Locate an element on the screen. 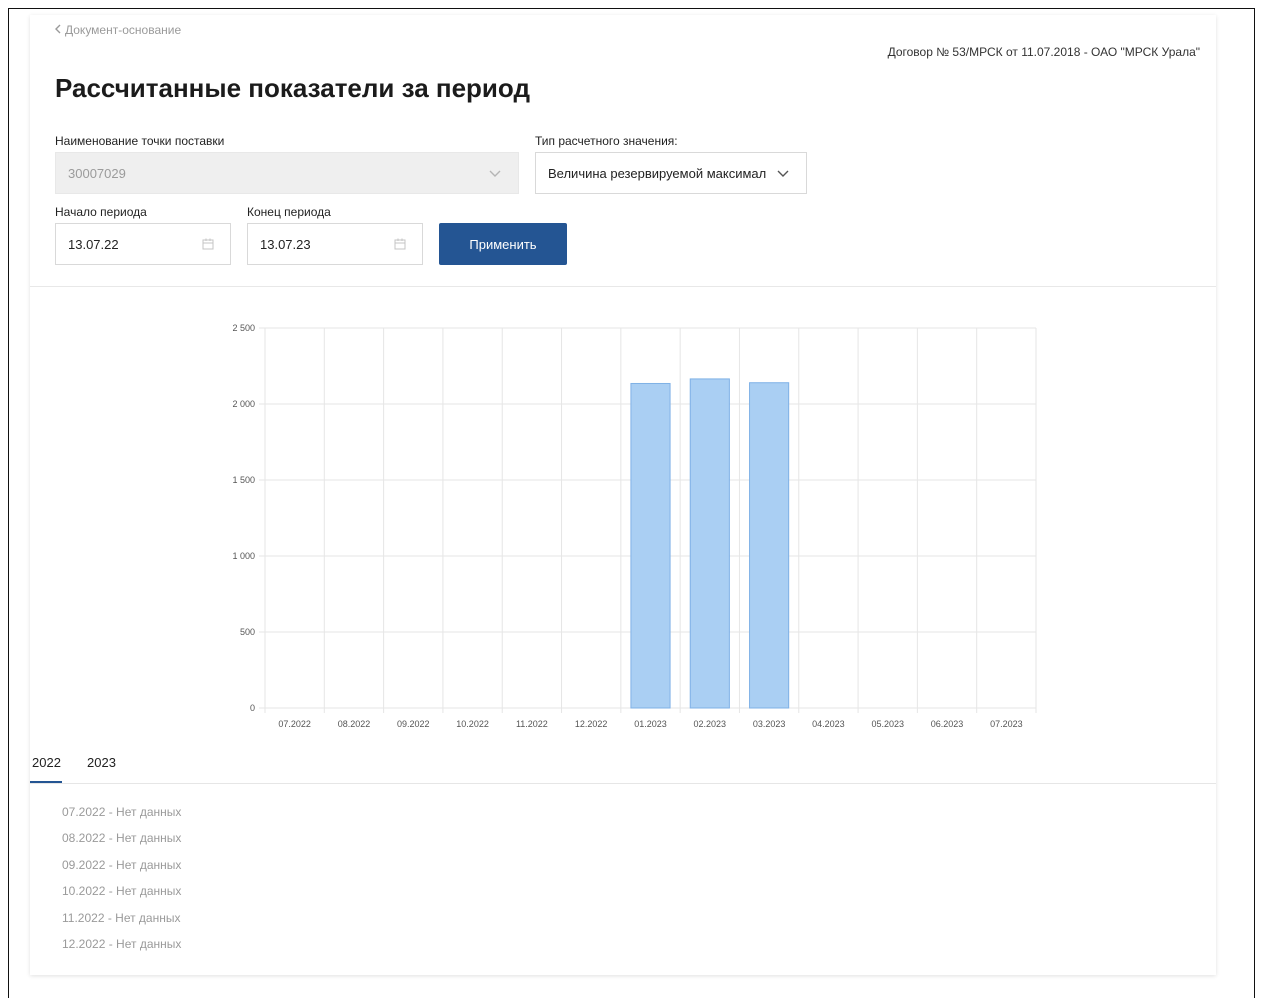  x-tick-label: 08.2022 is located at coordinates (354, 724).